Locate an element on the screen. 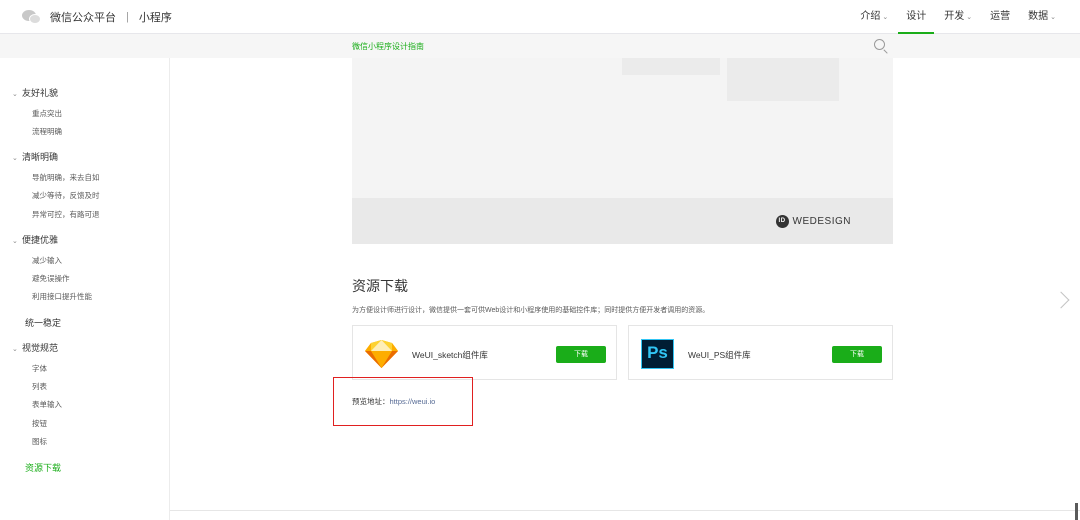 The width and height of the screenshot is (1080, 520). nav-data: 数据 ⌄ is located at coordinates (1042, 17).